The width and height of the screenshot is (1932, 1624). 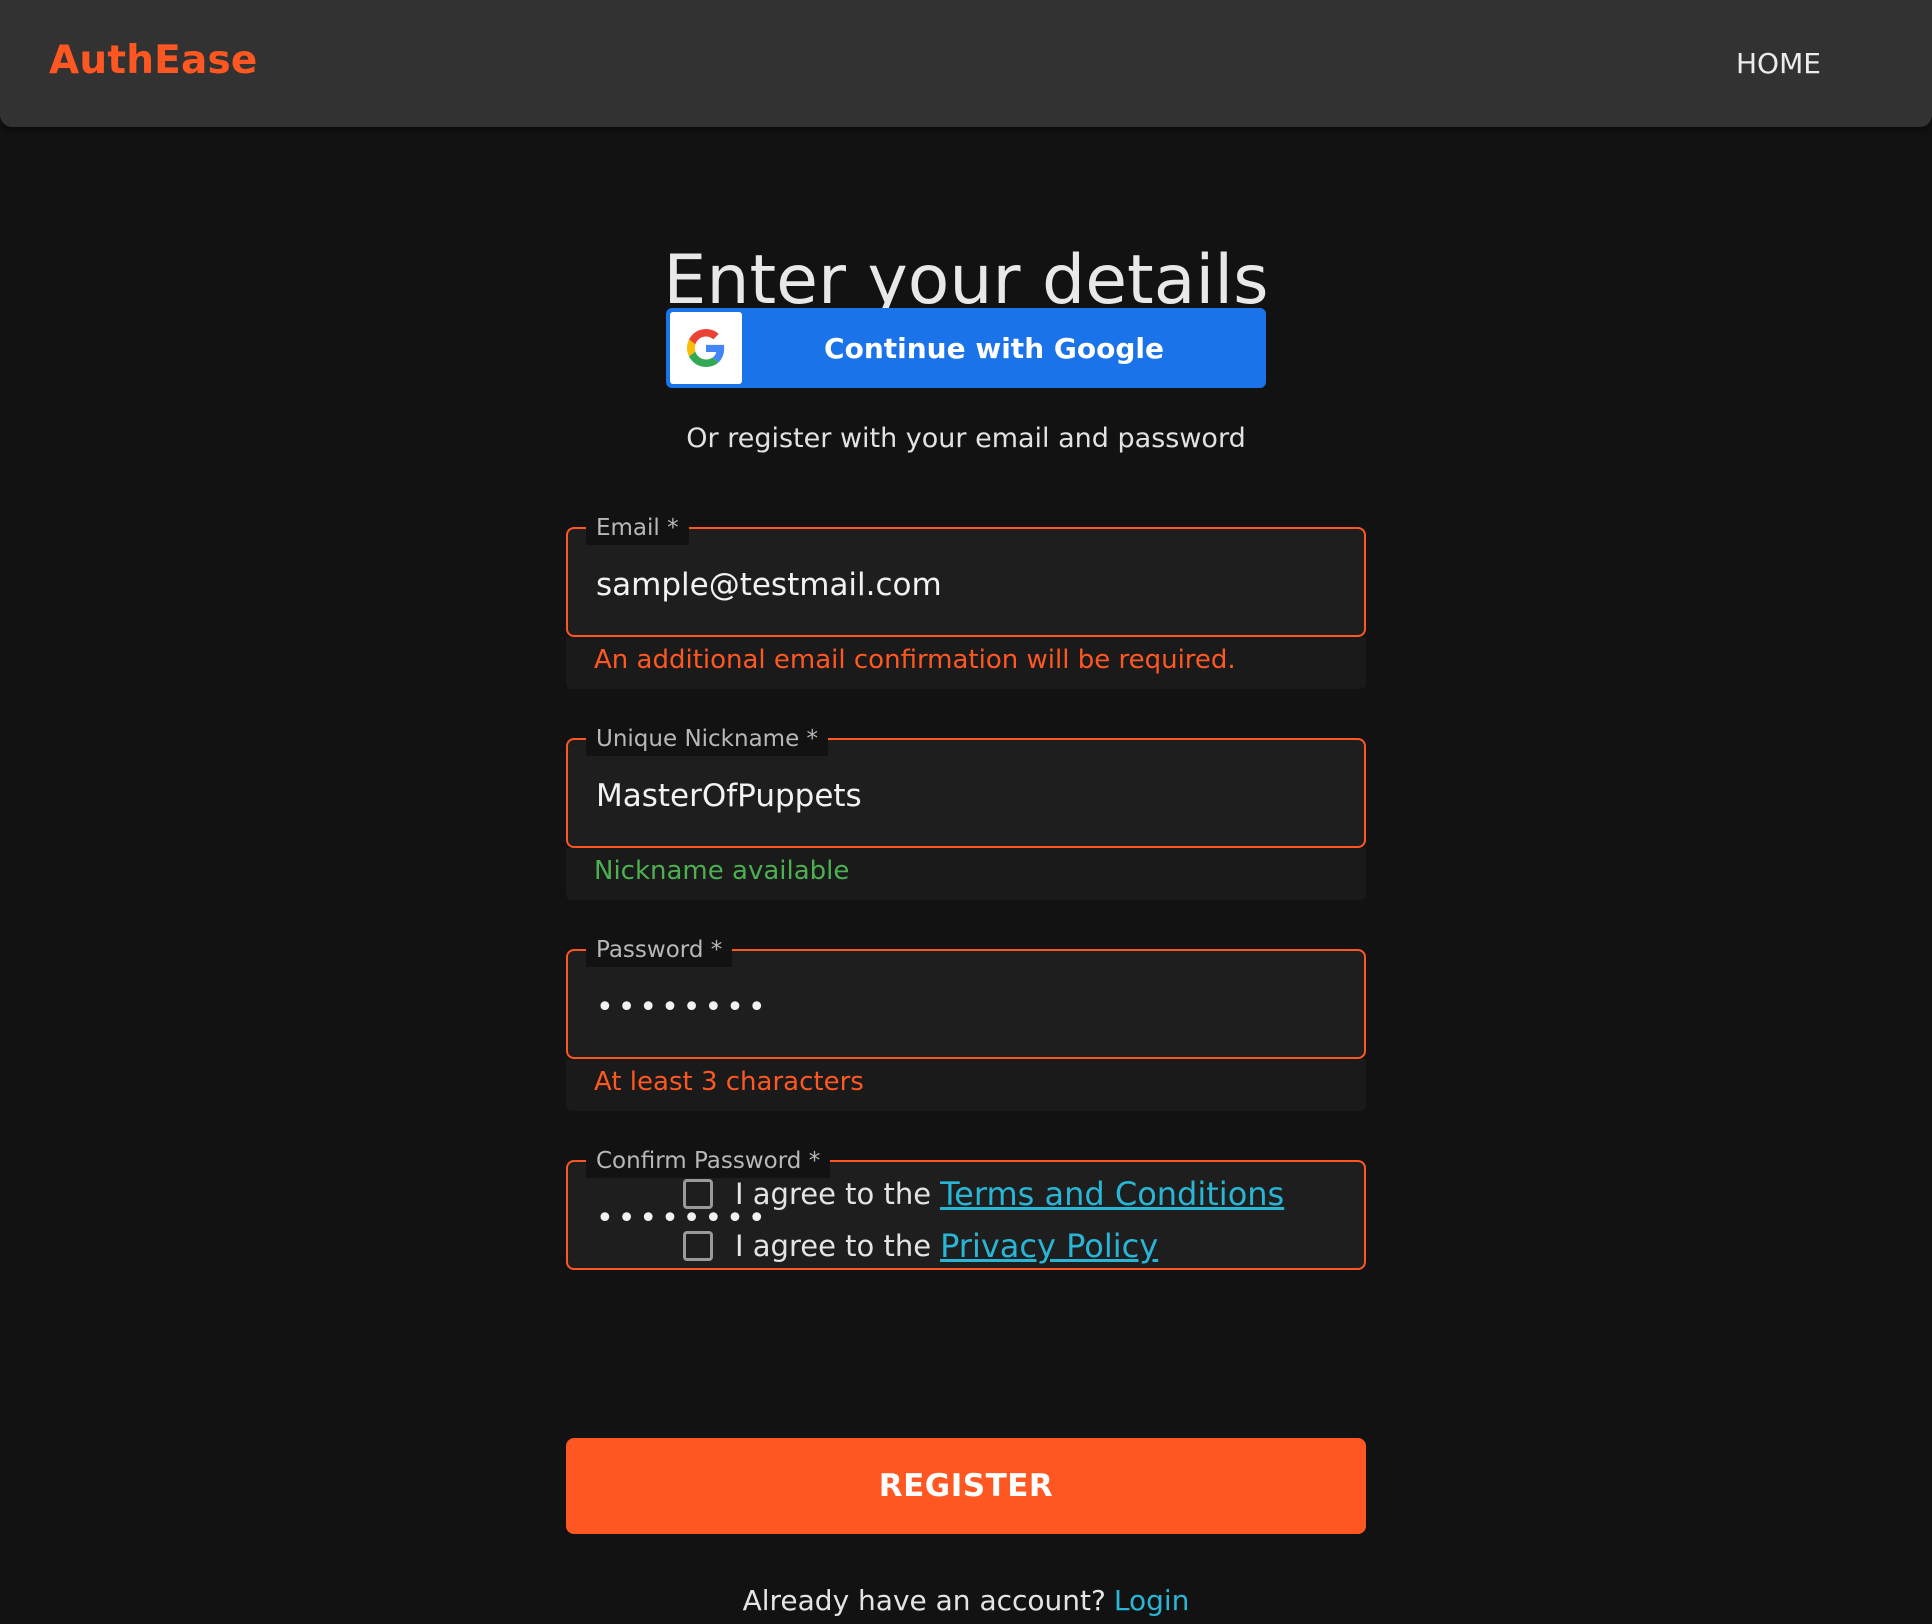 I want to click on terms-agree-text: I agree to the, so click(x=833, y=1194).